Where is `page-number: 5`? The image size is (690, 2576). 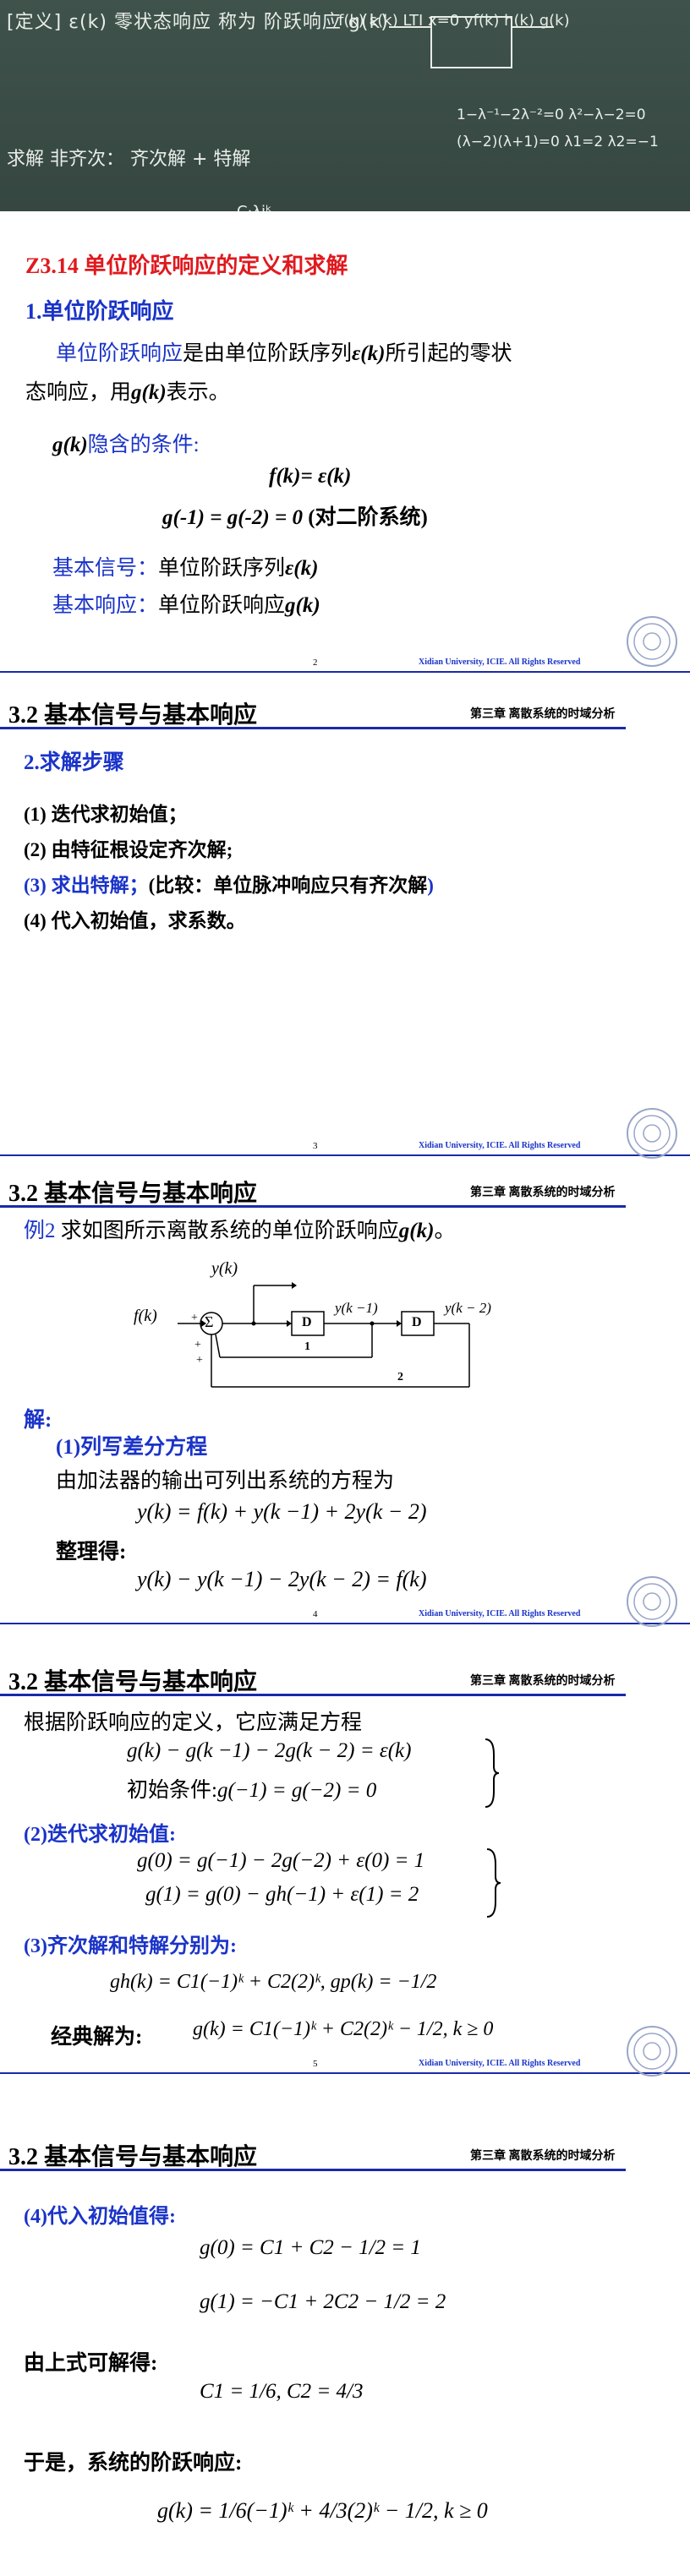
page-number: 5 is located at coordinates (315, 2064).